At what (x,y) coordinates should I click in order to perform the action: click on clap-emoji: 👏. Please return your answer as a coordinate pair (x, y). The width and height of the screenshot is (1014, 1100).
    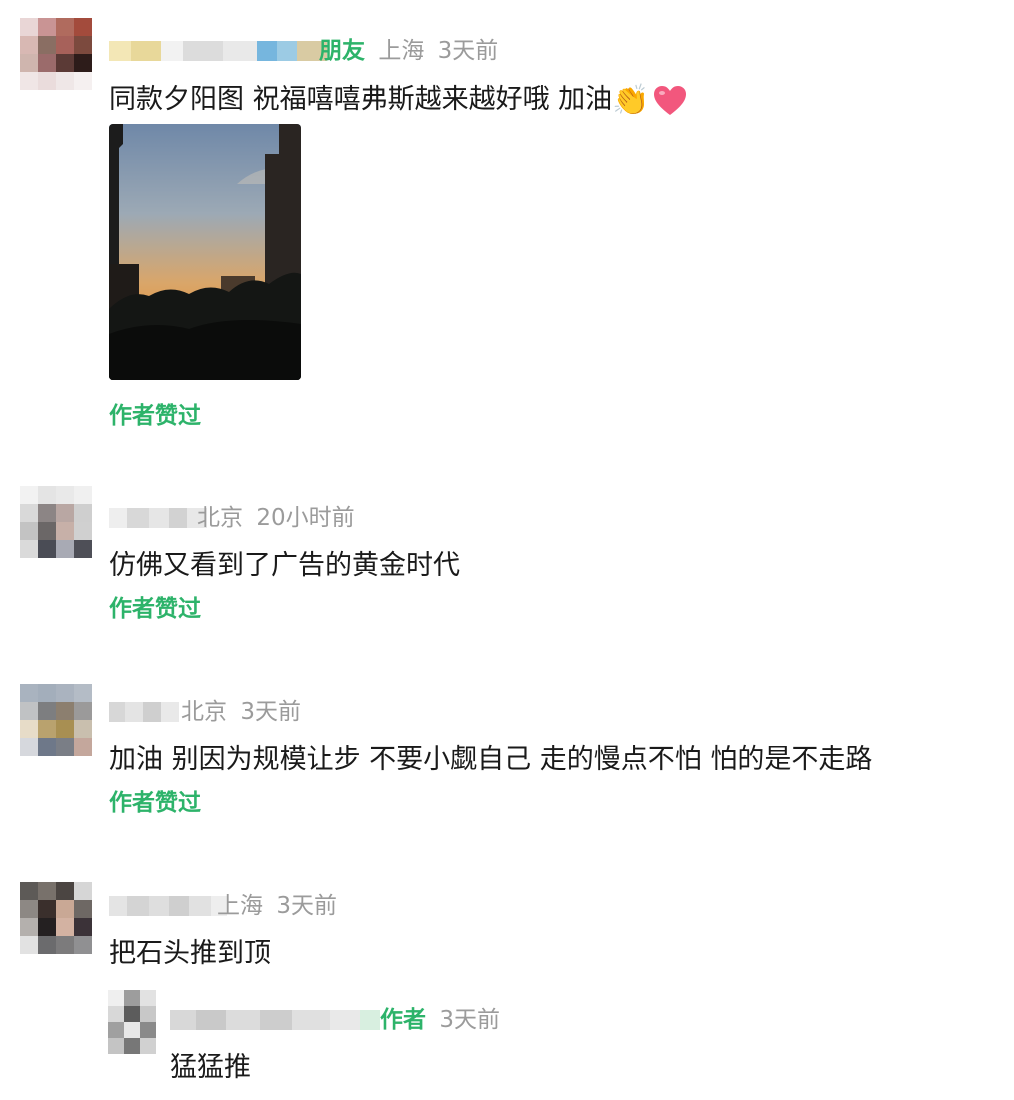
    Looking at the image, I should click on (631, 100).